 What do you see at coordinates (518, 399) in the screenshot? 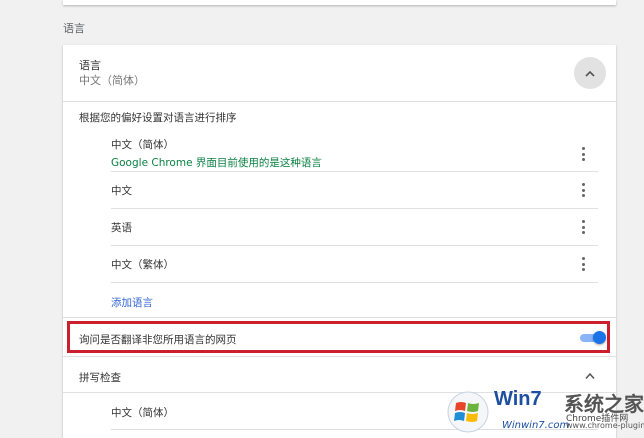
I see `watermark-brand: Win7` at bounding box center [518, 399].